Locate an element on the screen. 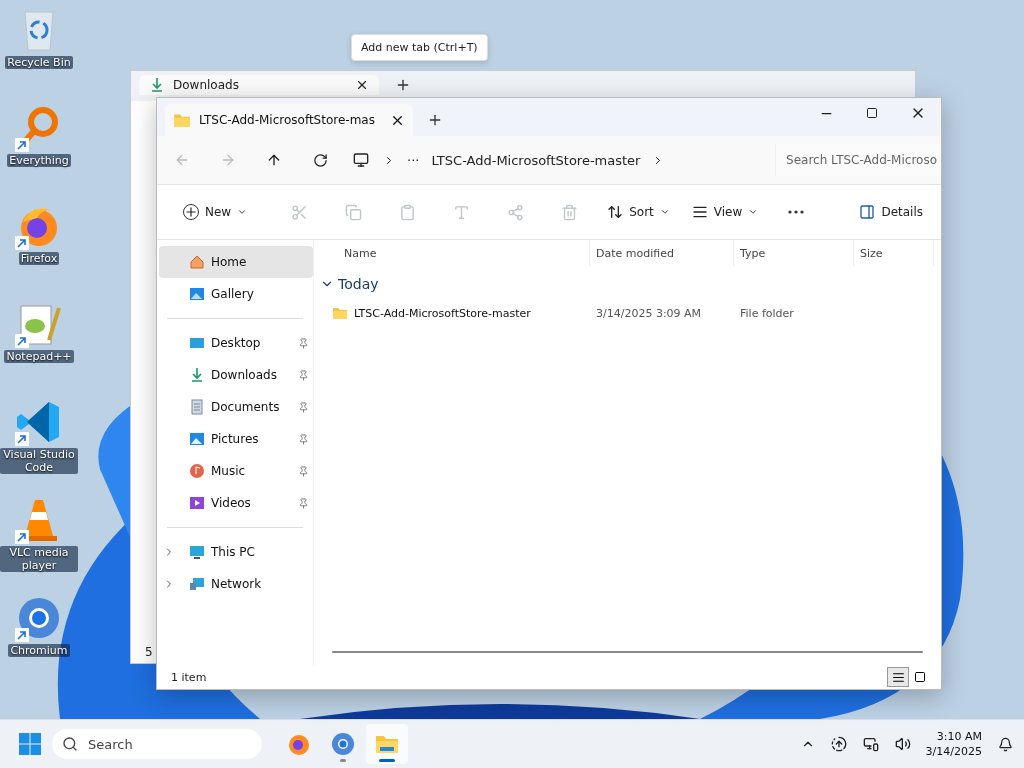 The height and width of the screenshot is (768, 1024). lines-icon is located at coordinates (699, 212).